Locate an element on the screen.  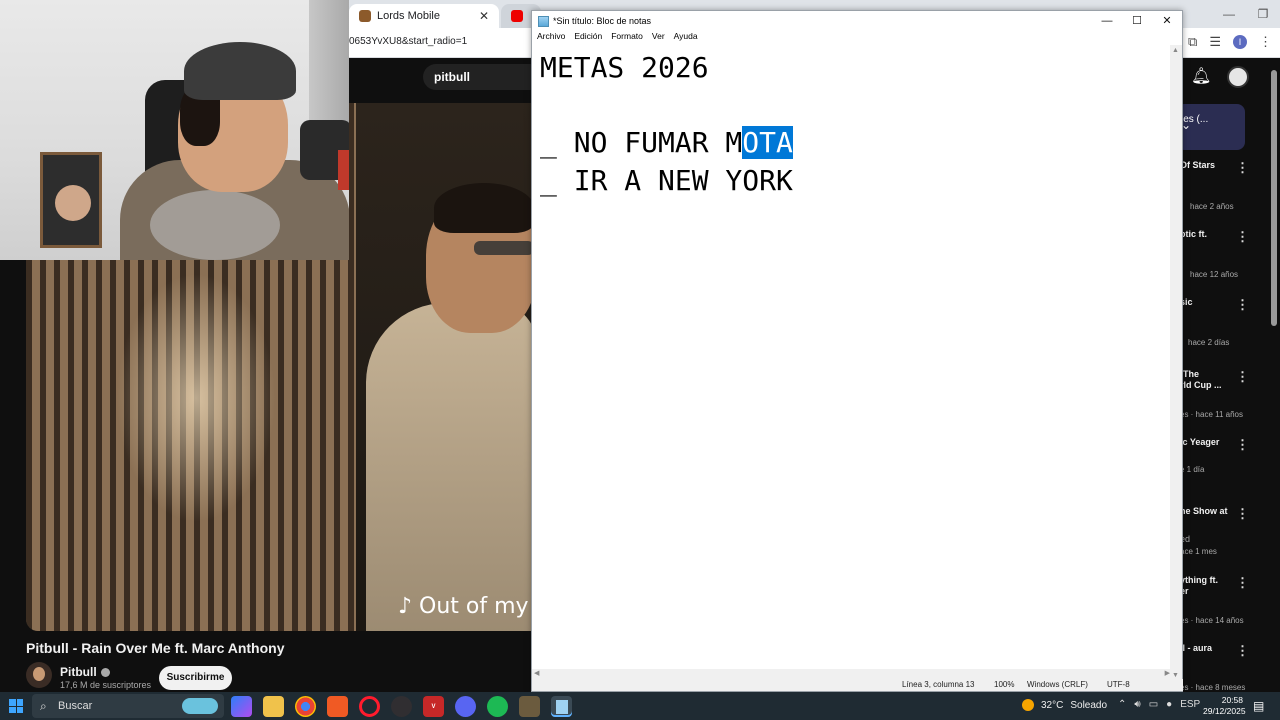
rec-meta: hace 12 años is located at coordinates (1214, 274).